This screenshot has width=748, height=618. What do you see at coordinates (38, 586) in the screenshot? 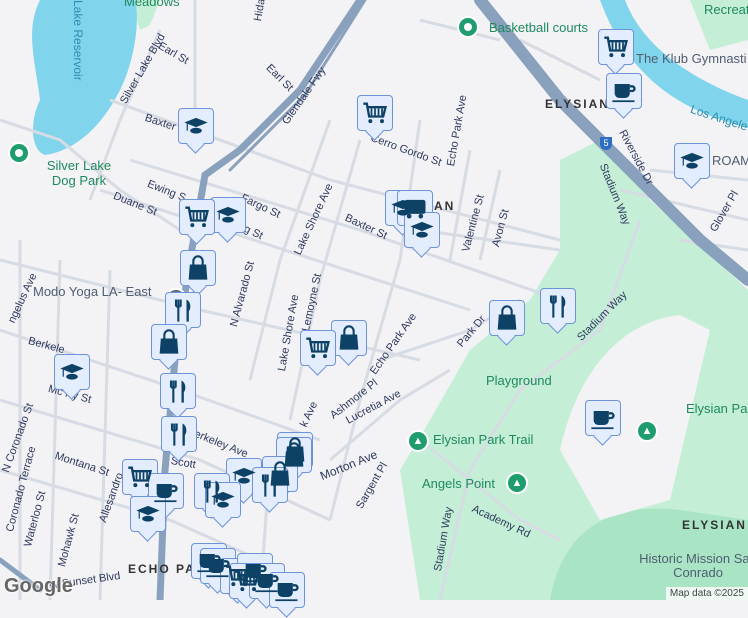
I see `google-logo: Google` at bounding box center [38, 586].